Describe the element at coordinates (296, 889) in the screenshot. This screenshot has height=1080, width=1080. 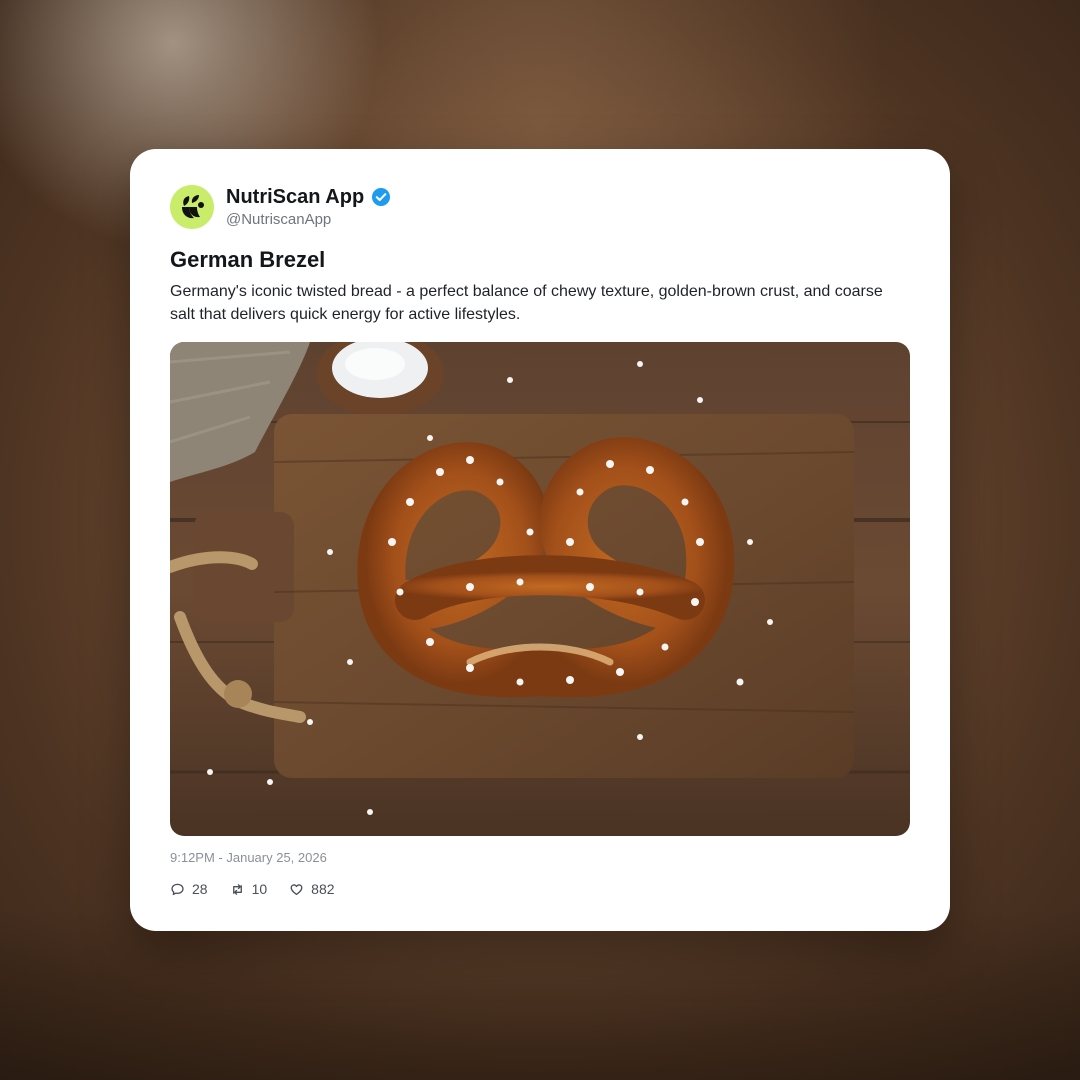
I see `heart-icon` at that location.